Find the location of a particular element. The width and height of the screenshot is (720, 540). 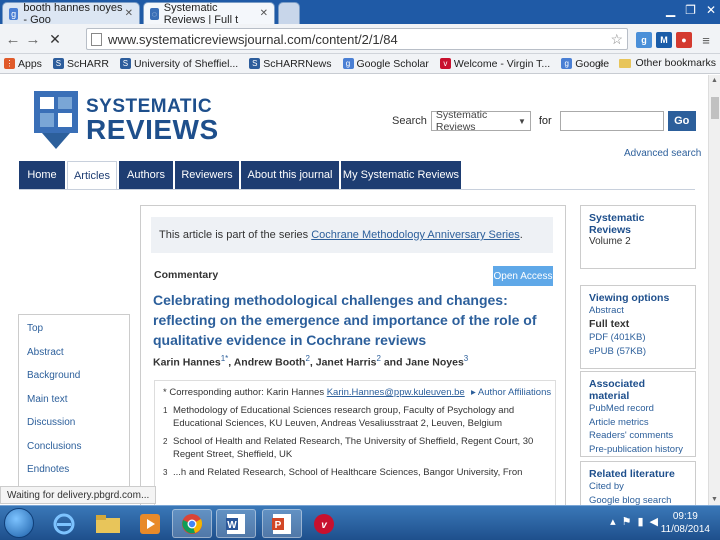

stop-icon: ✕ is located at coordinates (55, 39).